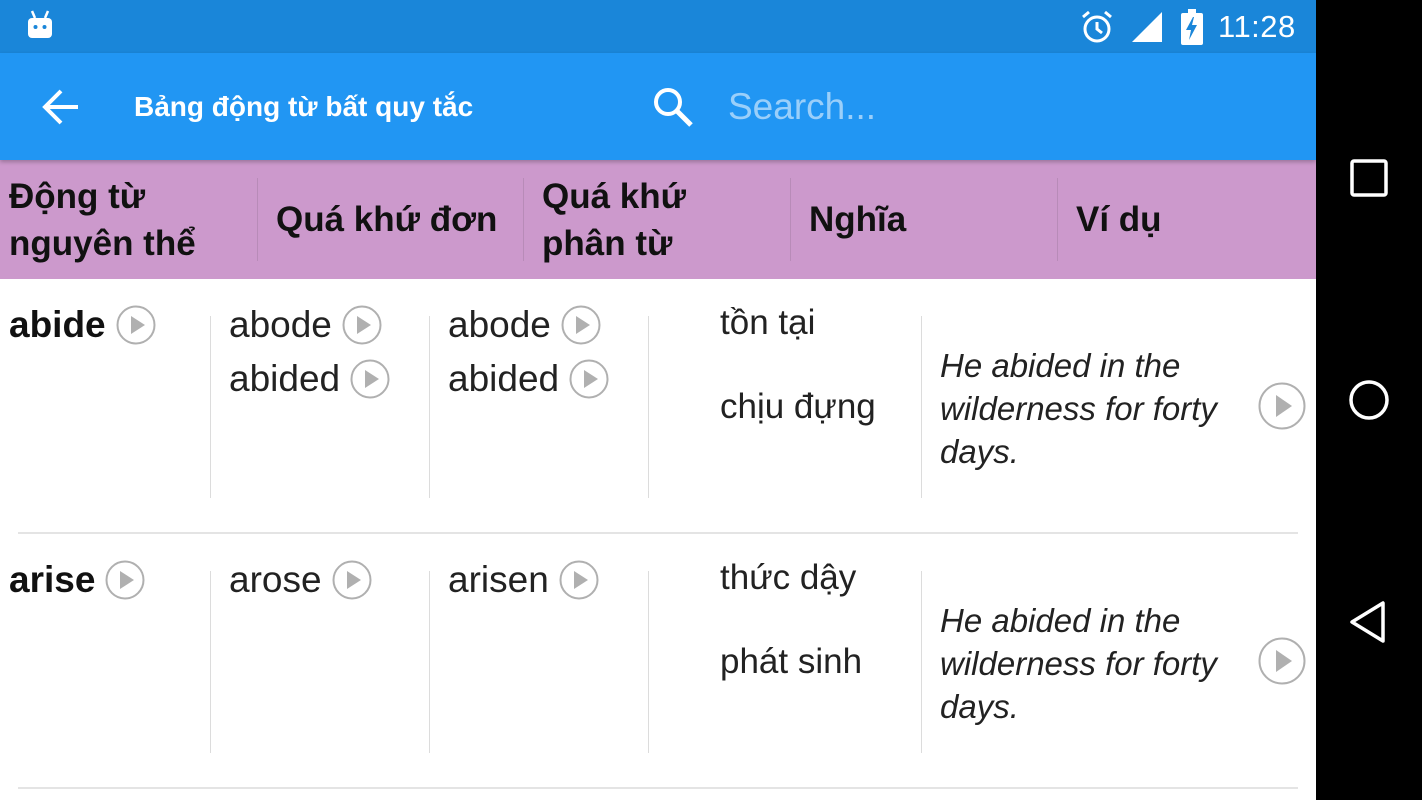  I want to click on past-participle-word: abode, so click(499, 324).